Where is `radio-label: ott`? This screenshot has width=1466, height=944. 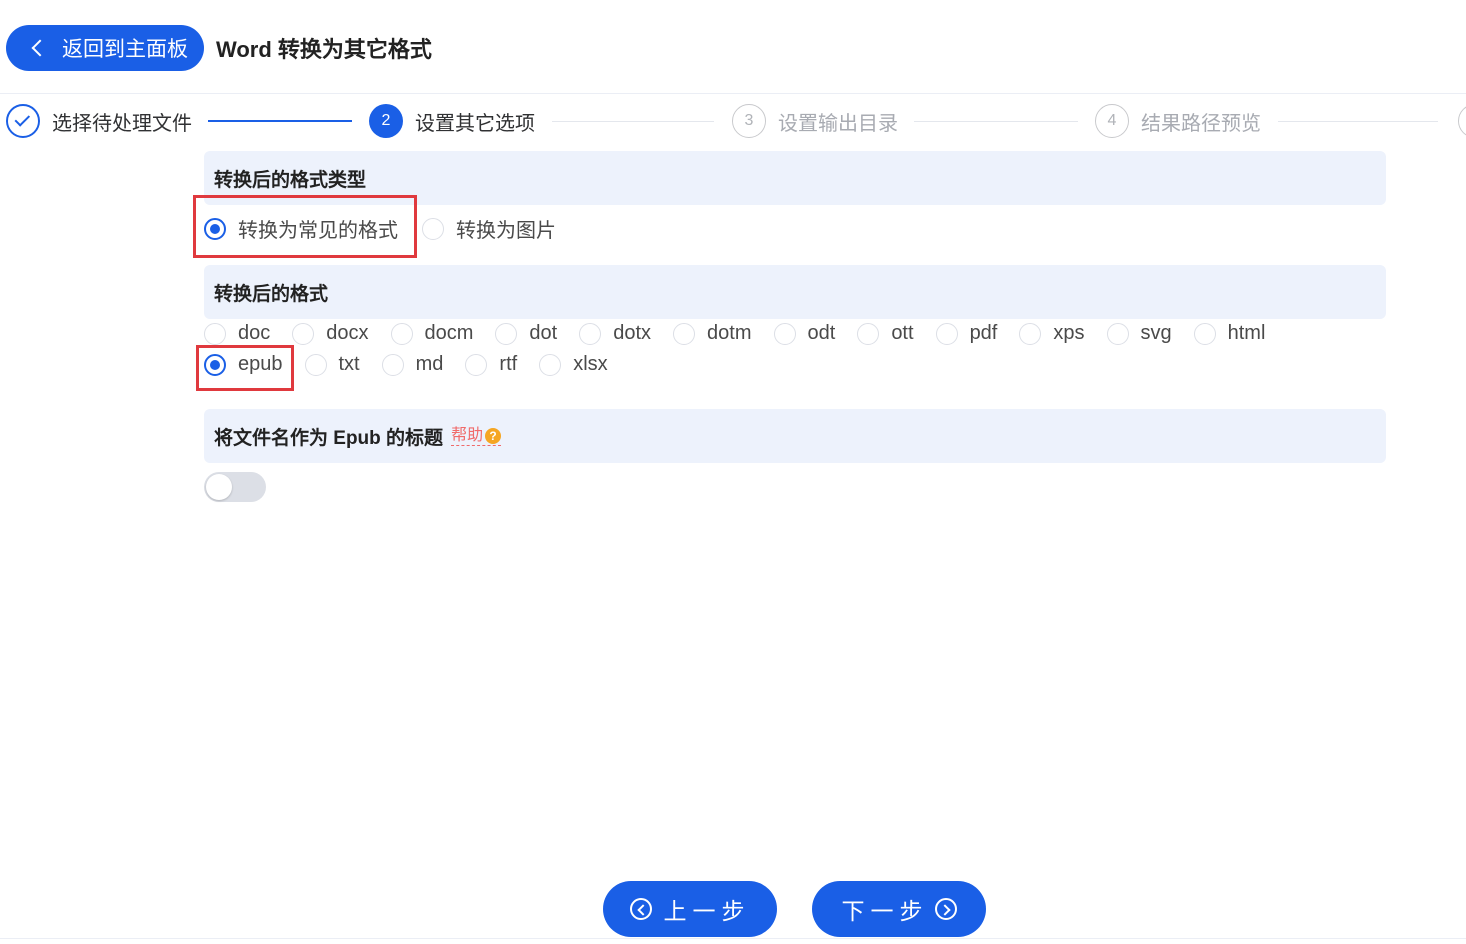
radio-label: ott is located at coordinates (902, 333).